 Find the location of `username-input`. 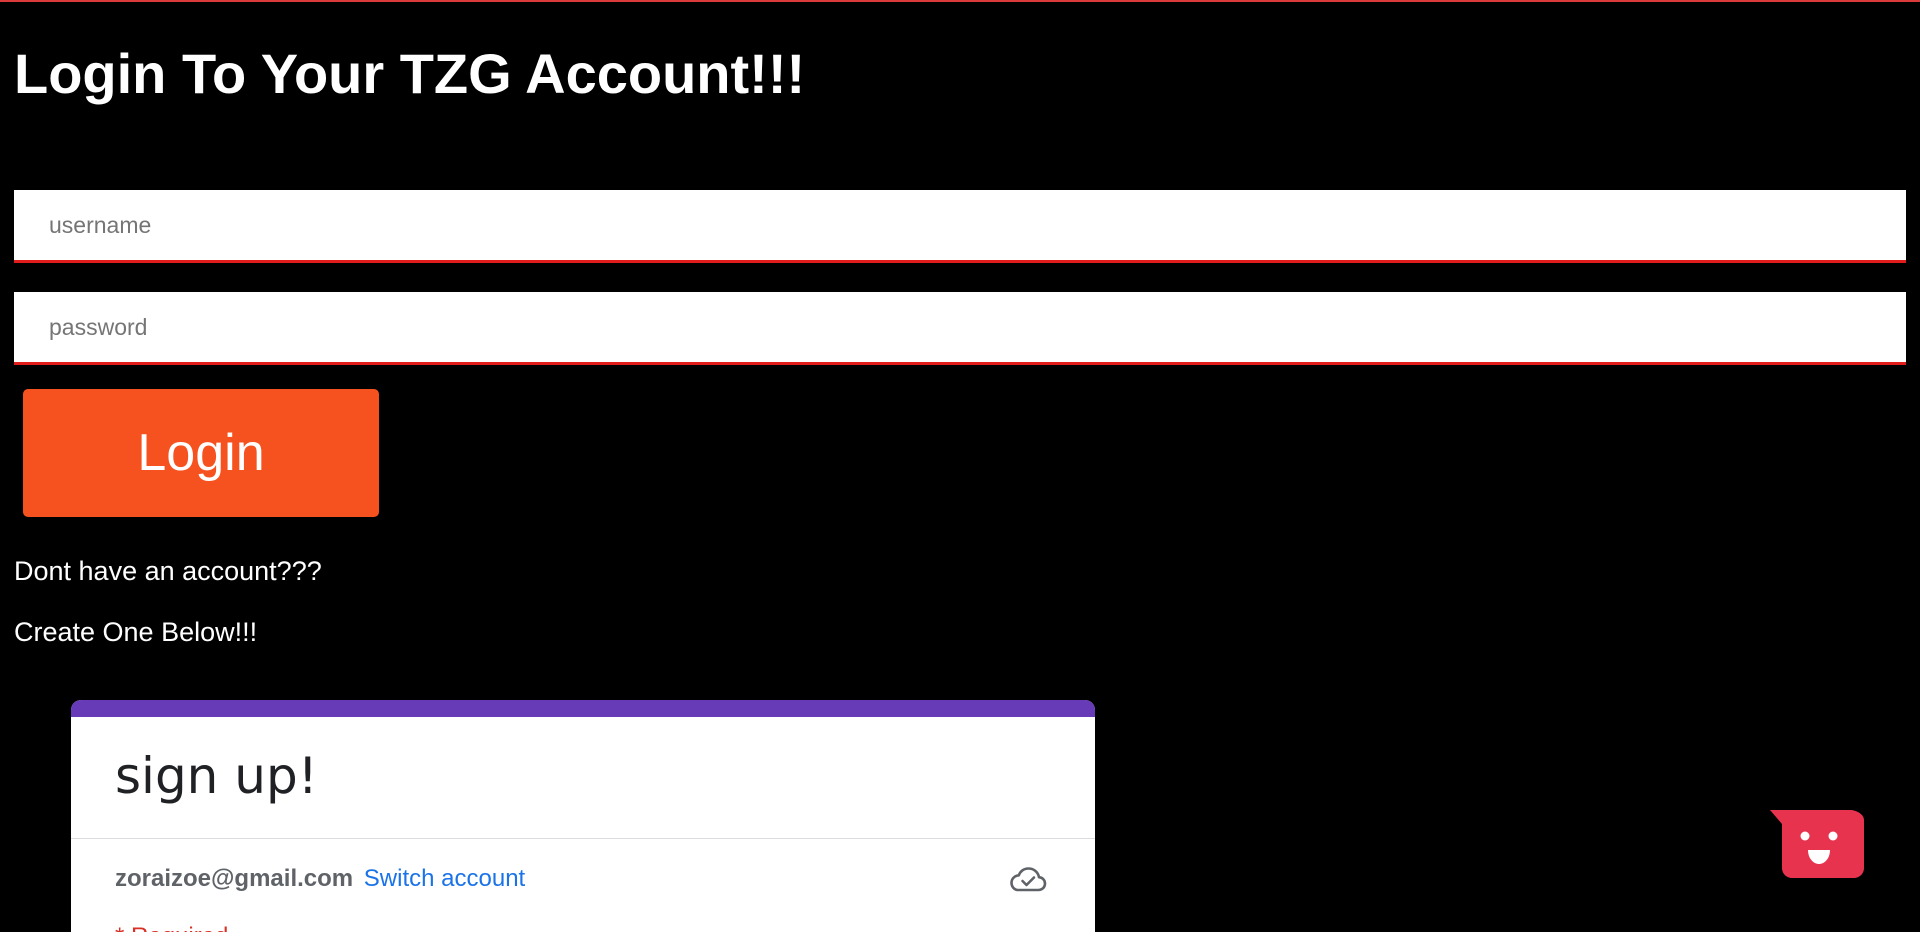

username-input is located at coordinates (960, 226).